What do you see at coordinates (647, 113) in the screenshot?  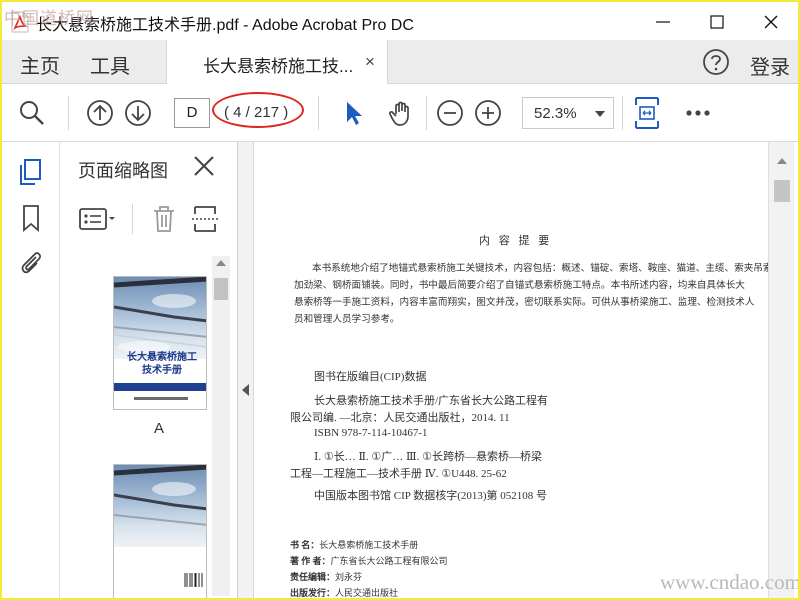 I see `fit-page-icon` at bounding box center [647, 113].